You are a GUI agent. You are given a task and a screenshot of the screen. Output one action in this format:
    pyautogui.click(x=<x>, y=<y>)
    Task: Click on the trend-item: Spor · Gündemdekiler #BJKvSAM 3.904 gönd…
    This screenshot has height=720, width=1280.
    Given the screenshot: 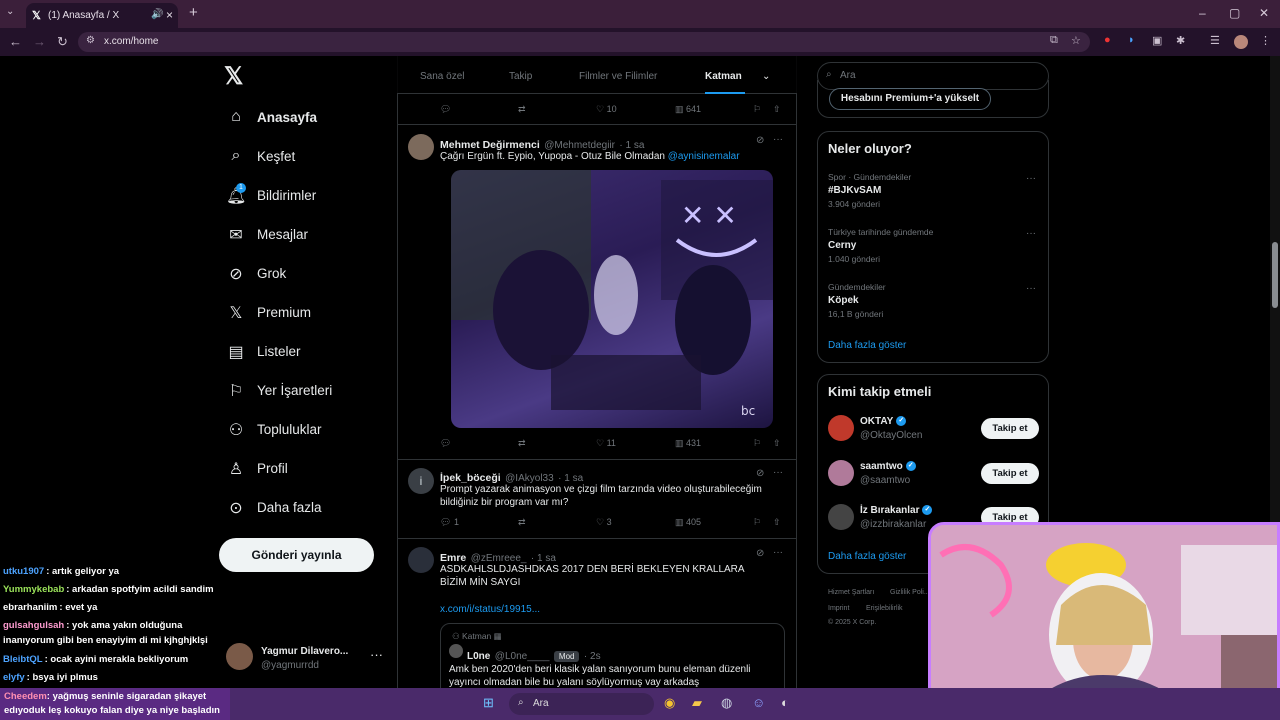 What is the action you would take?
    pyautogui.click(x=869, y=190)
    